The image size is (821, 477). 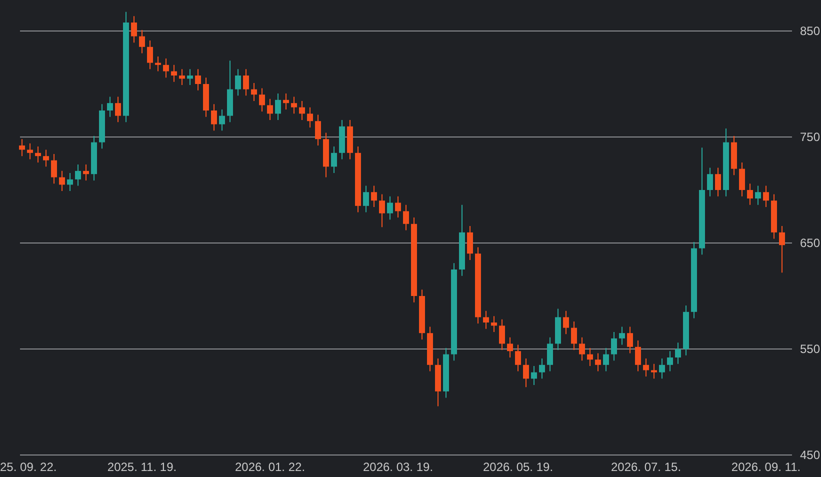 I want to click on x-axis-label: 2026. 09. 11., so click(x=766, y=467).